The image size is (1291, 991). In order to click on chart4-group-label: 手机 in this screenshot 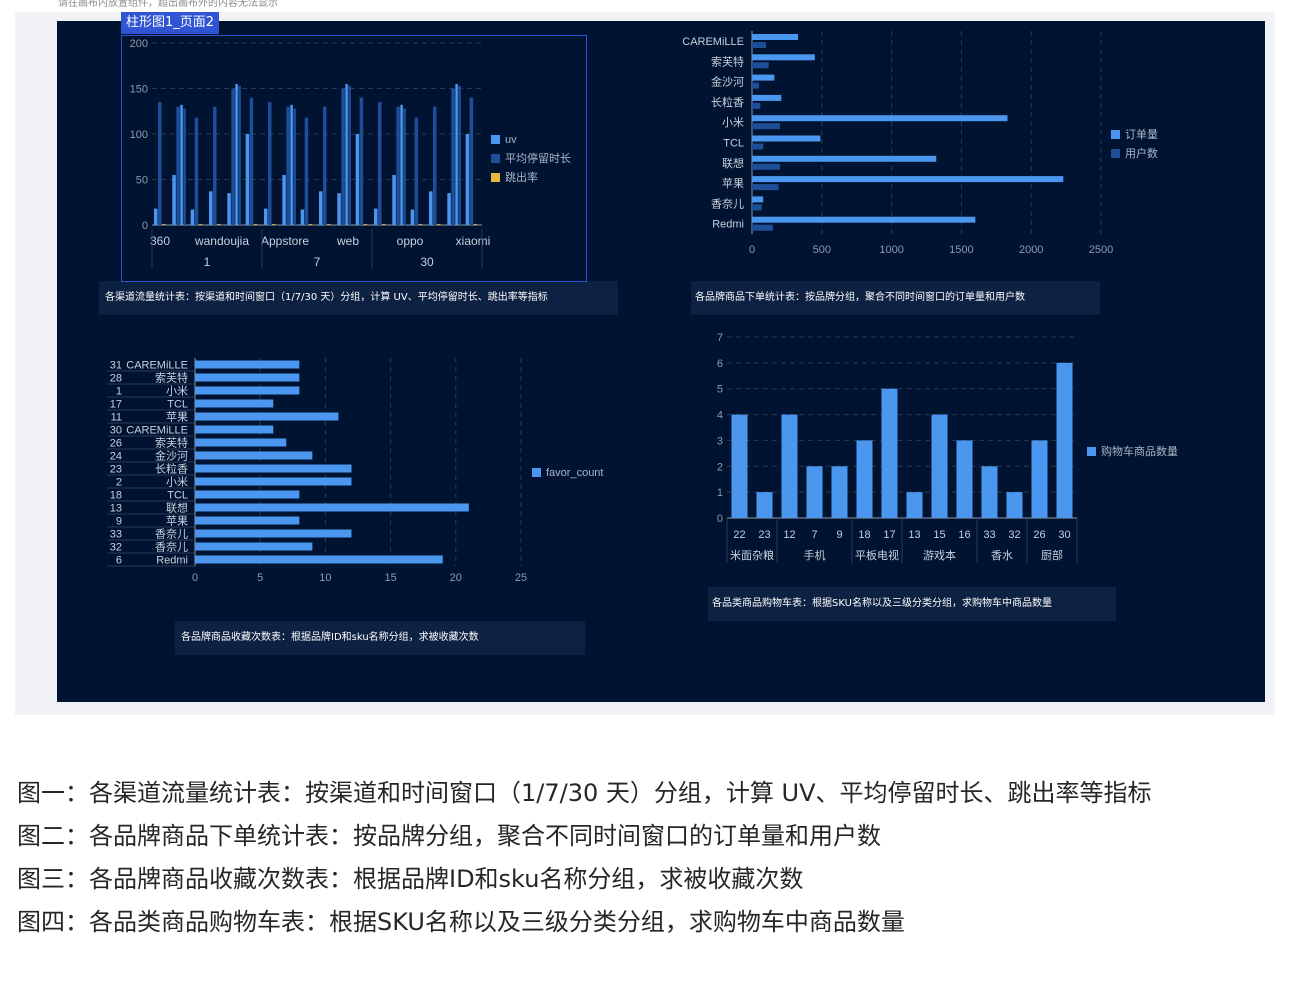, I will do `click(815, 555)`.